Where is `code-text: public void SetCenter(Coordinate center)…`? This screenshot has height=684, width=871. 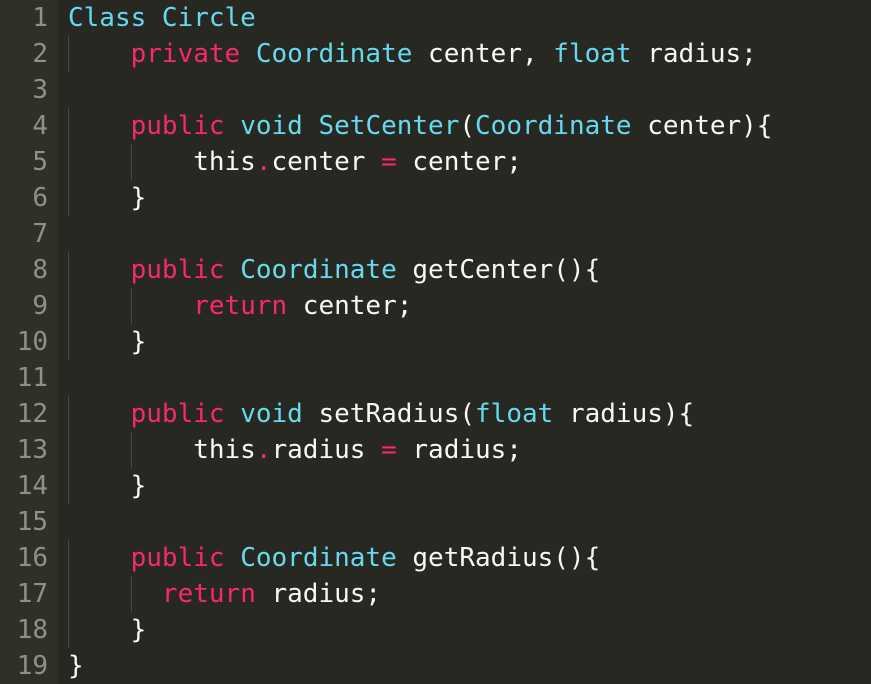 code-text: public void SetCenter(Coordinate center)… is located at coordinates (420, 126).